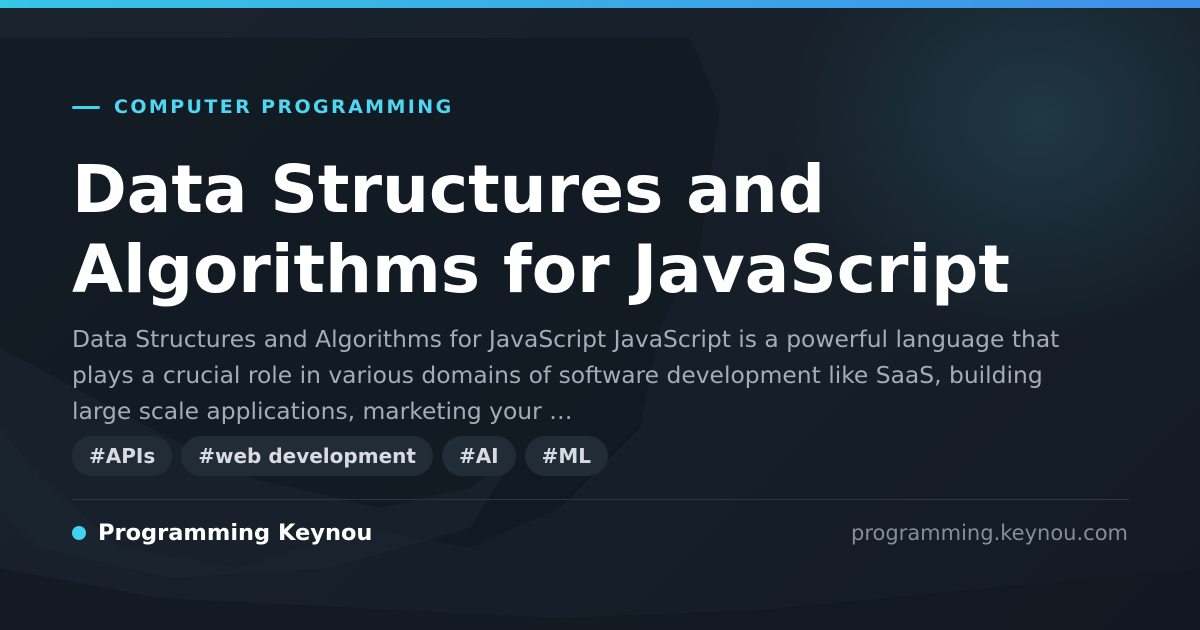  I want to click on category-label: COMPUTER PROGRAMMING, so click(284, 107).